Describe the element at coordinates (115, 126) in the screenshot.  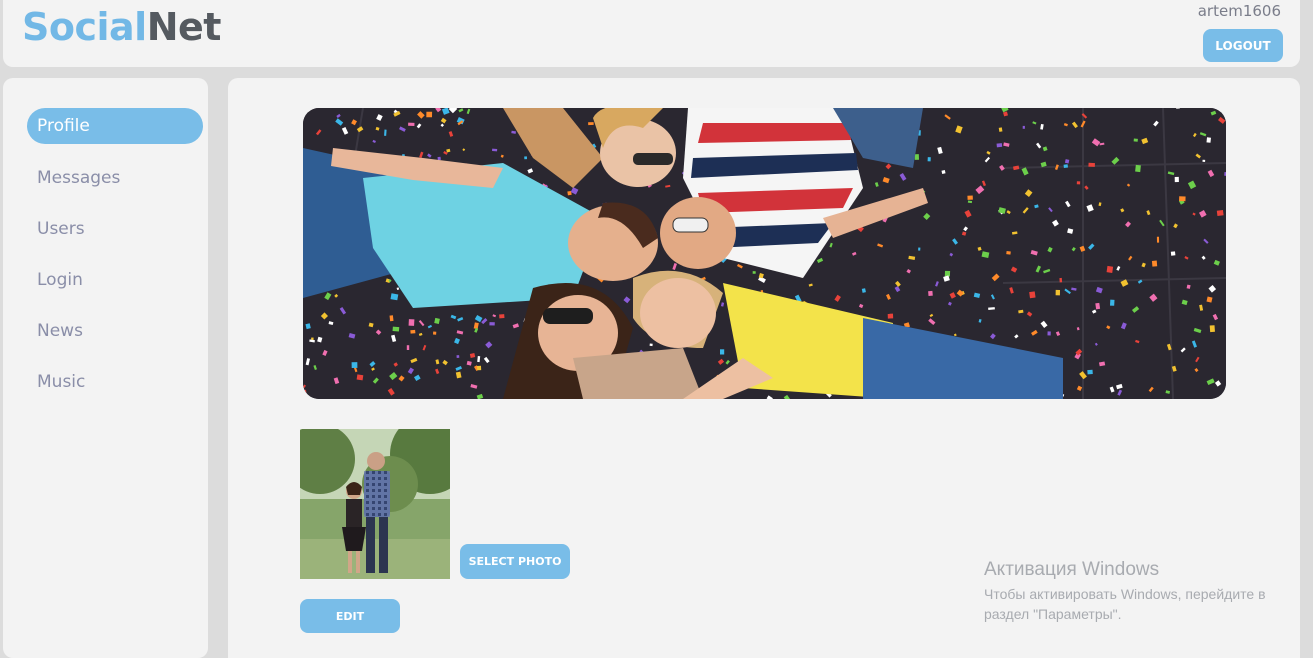
I see `sidebar-item-profile: Profile` at that location.